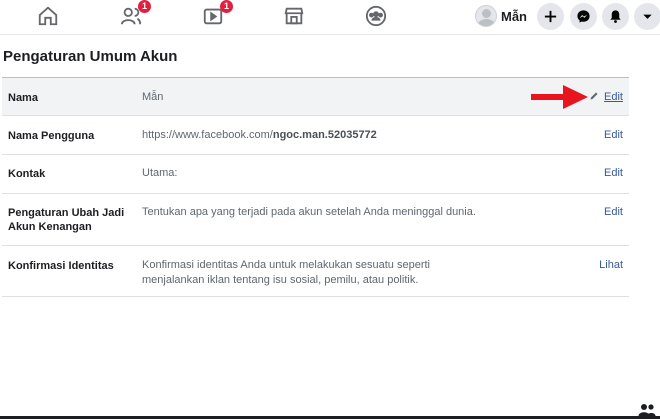 This screenshot has height=419, width=660. What do you see at coordinates (160, 173) in the screenshot?
I see `row-value: Utama:` at bounding box center [160, 173].